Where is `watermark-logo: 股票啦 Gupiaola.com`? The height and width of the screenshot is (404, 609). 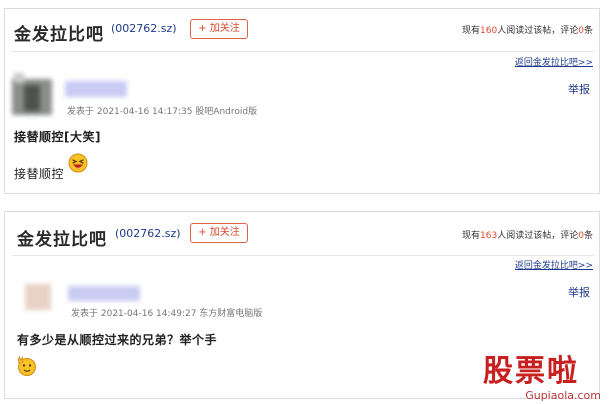 watermark-logo: 股票啦 Gupiaola.com is located at coordinates (542, 374).